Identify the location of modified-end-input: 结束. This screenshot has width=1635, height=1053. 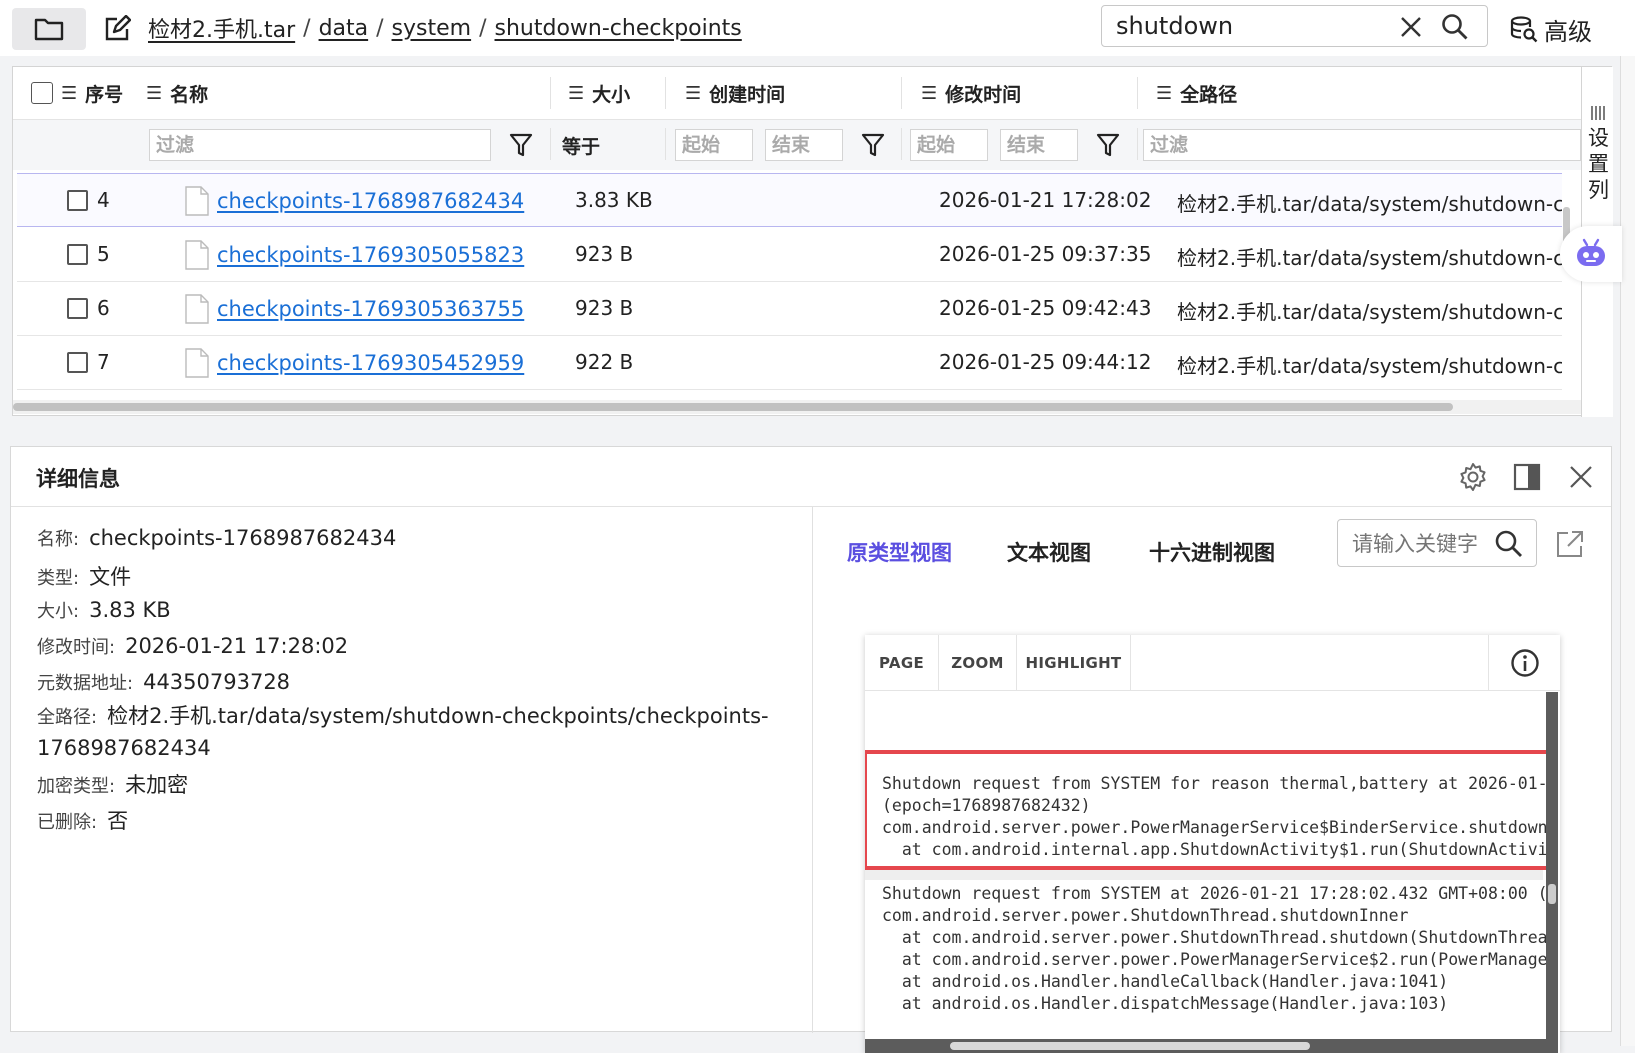
(1039, 145).